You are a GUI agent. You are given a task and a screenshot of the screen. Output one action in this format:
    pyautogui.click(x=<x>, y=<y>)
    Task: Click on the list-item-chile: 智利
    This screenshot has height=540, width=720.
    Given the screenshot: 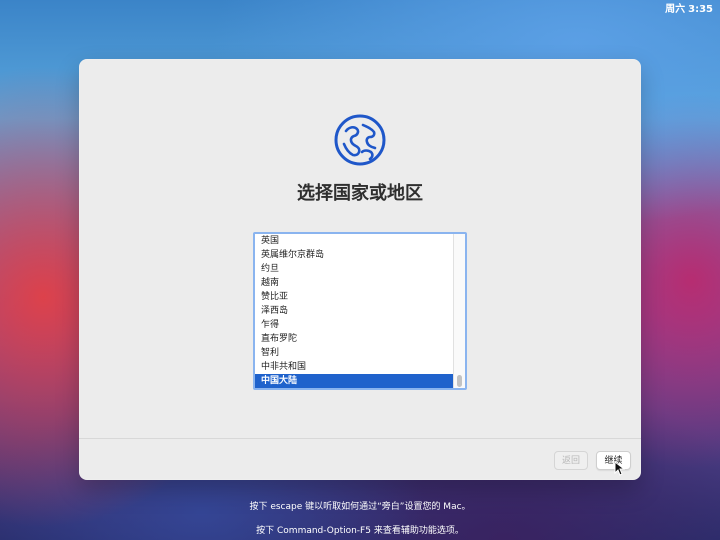 What is the action you would take?
    pyautogui.click(x=354, y=353)
    